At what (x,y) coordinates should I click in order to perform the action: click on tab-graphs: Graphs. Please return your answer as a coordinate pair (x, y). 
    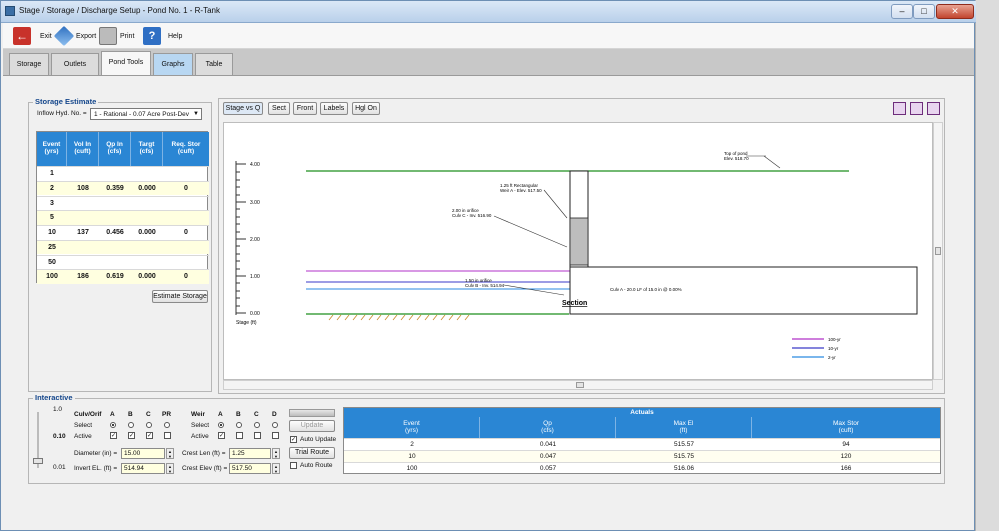
    Looking at the image, I should click on (173, 64).